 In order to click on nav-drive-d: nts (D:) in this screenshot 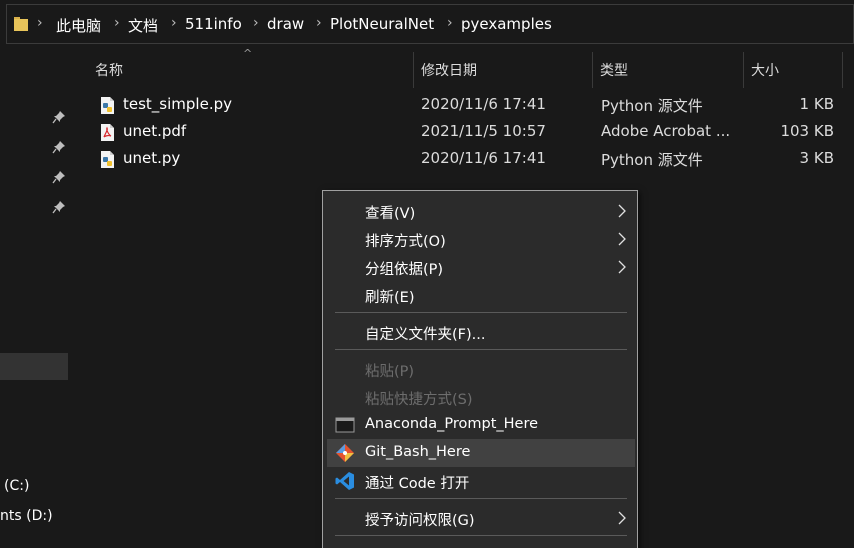, I will do `click(26, 516)`.